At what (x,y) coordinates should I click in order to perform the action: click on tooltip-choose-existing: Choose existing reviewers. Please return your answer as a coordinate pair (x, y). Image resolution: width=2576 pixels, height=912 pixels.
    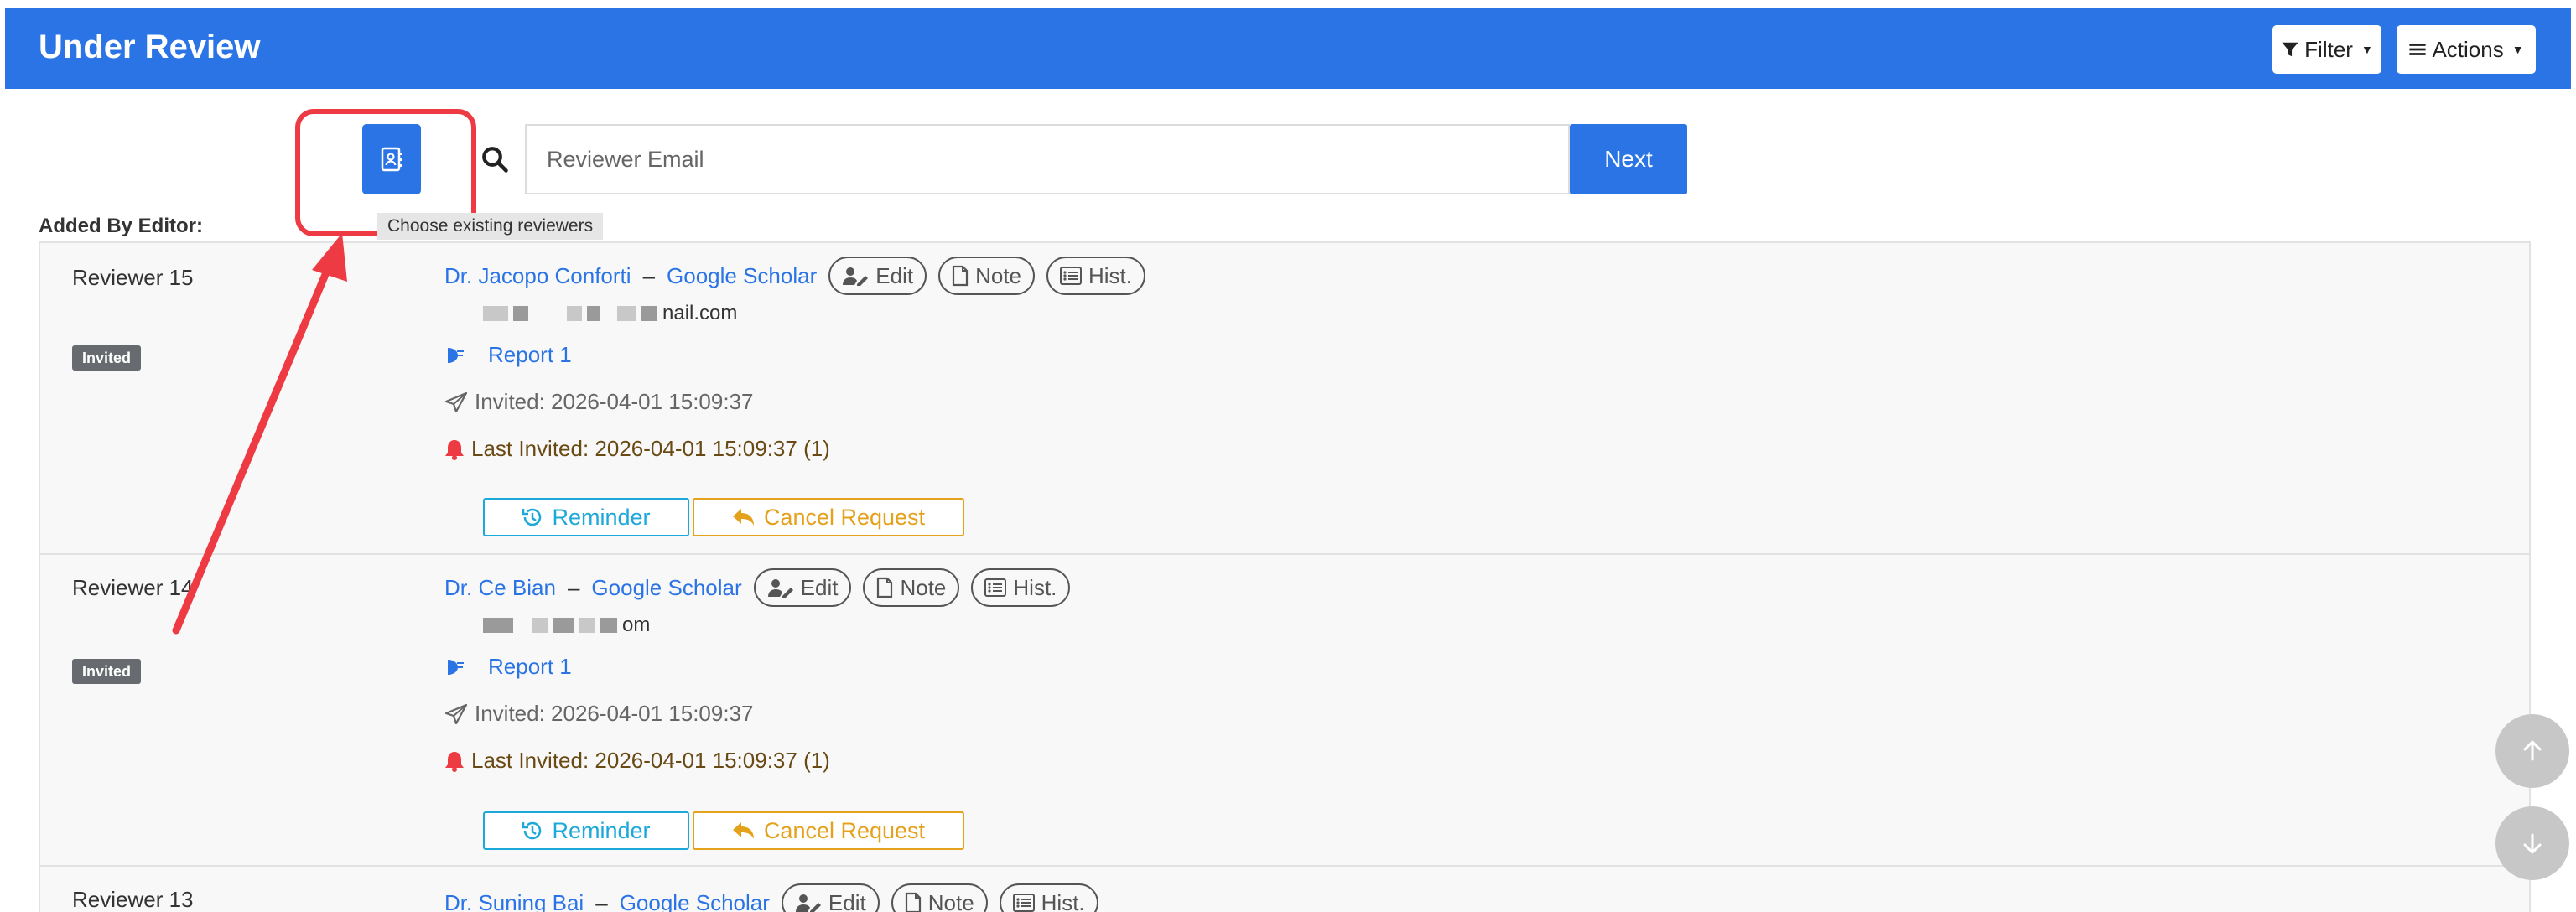
    Looking at the image, I should click on (490, 226).